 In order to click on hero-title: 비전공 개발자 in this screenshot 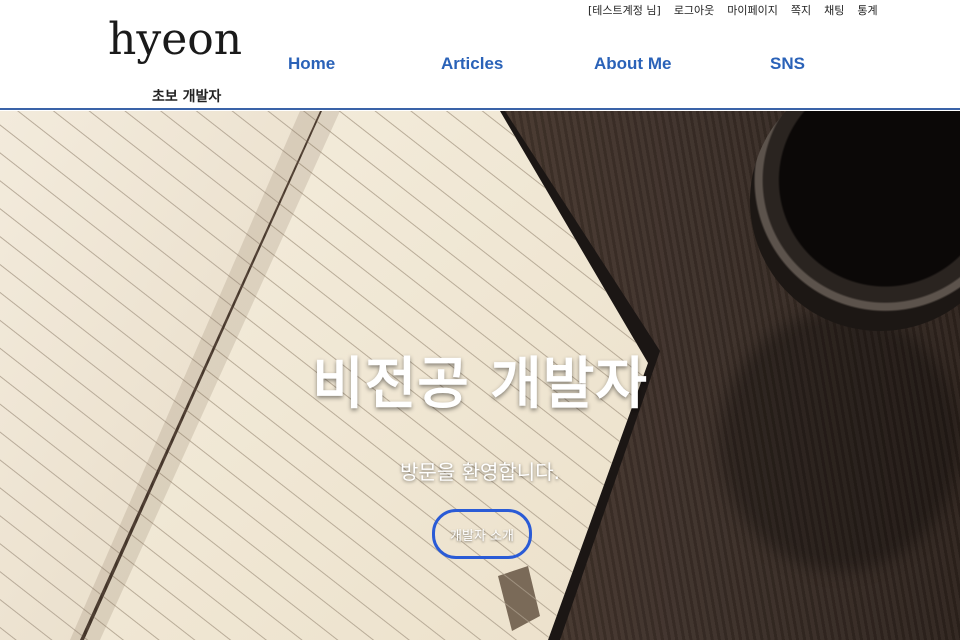, I will do `click(480, 384)`.